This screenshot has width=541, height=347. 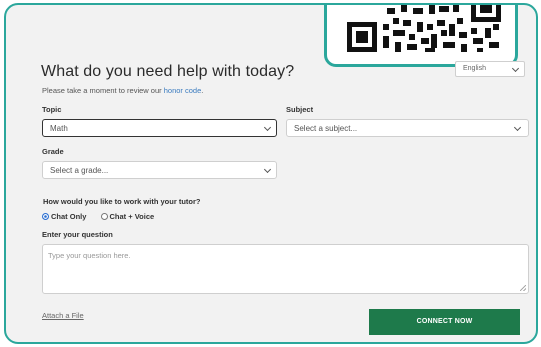 What do you see at coordinates (300, 109) in the screenshot?
I see `subject-label: Subject` at bounding box center [300, 109].